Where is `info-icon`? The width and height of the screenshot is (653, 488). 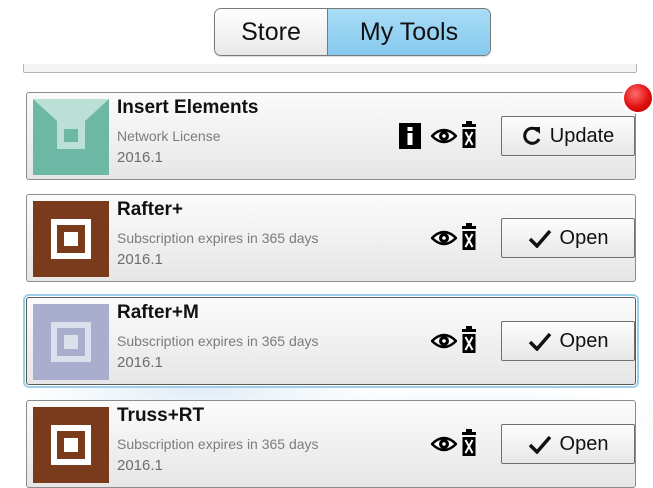
info-icon is located at coordinates (410, 136).